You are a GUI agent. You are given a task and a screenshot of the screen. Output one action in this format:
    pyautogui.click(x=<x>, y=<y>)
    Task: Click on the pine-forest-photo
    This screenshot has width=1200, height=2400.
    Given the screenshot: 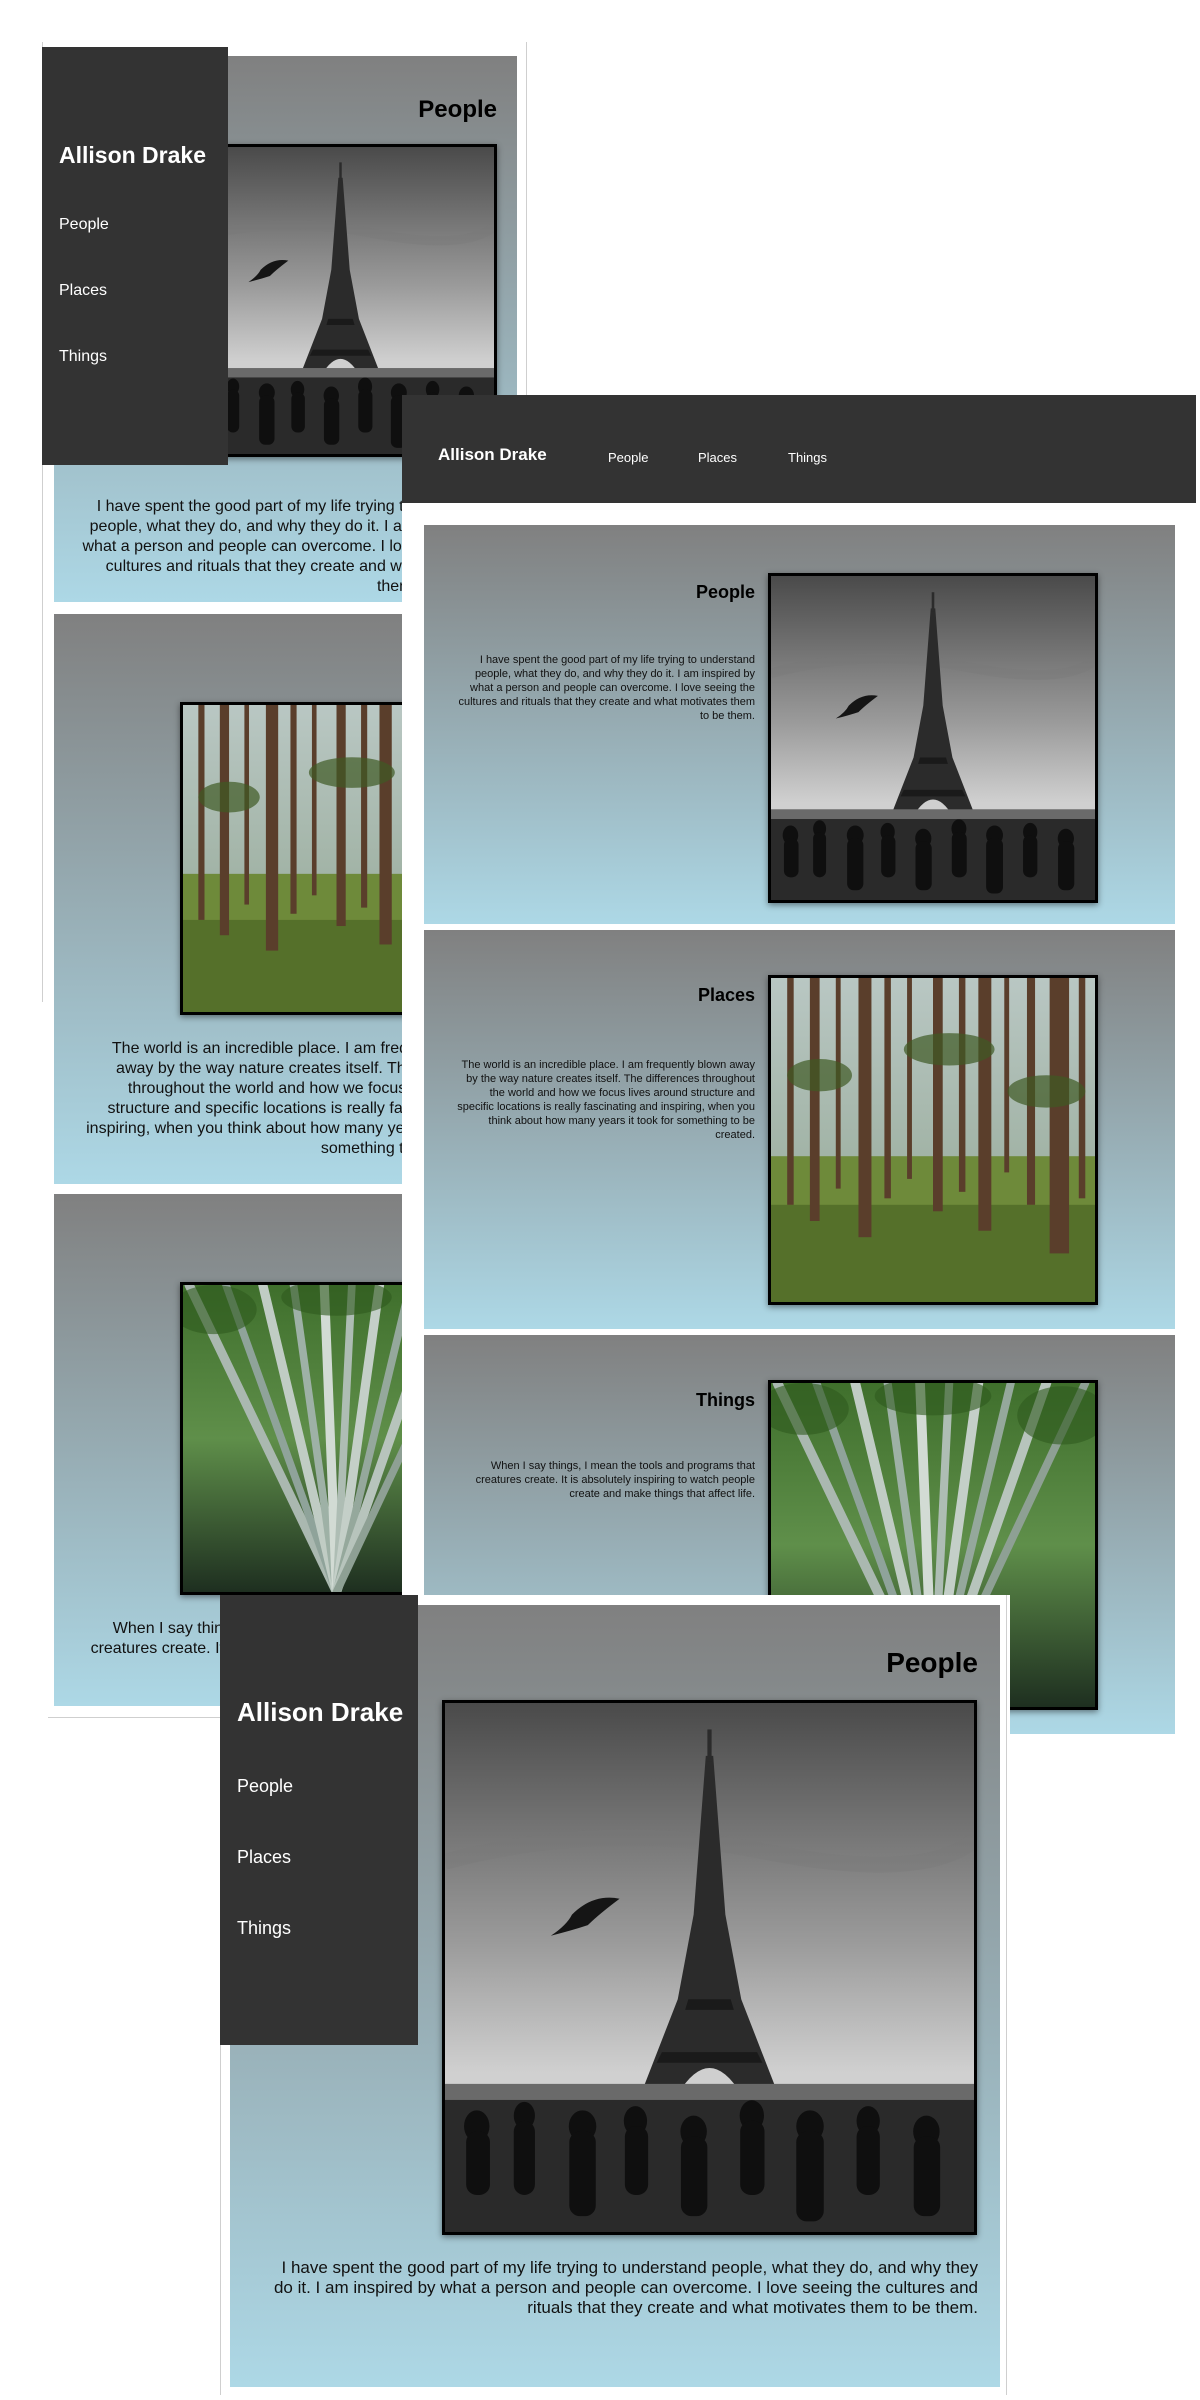 What is the action you would take?
    pyautogui.click(x=933, y=1140)
    